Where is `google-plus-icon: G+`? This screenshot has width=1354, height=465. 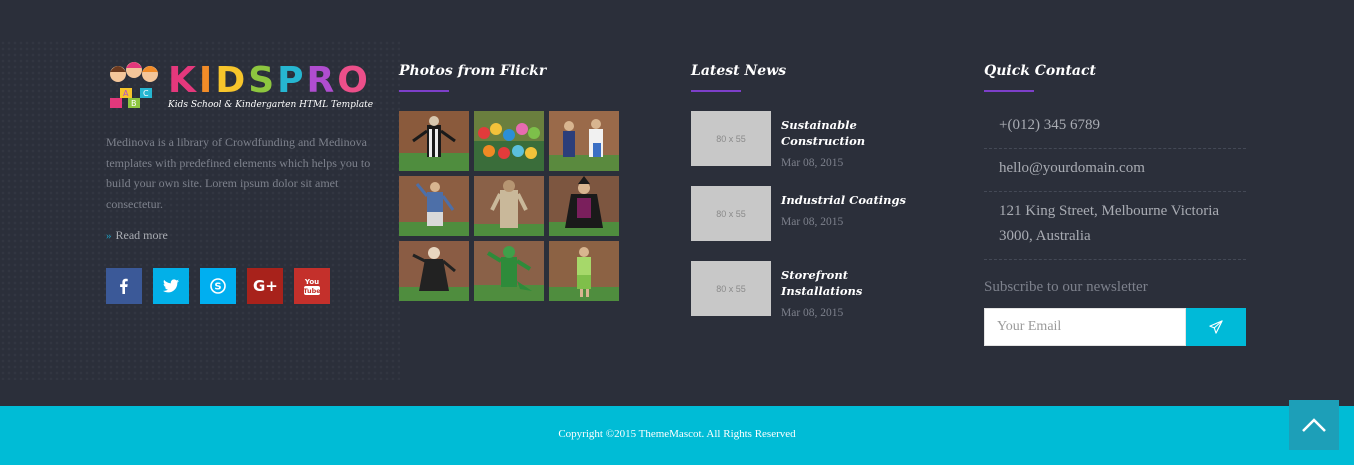
google-plus-icon: G+ is located at coordinates (265, 286).